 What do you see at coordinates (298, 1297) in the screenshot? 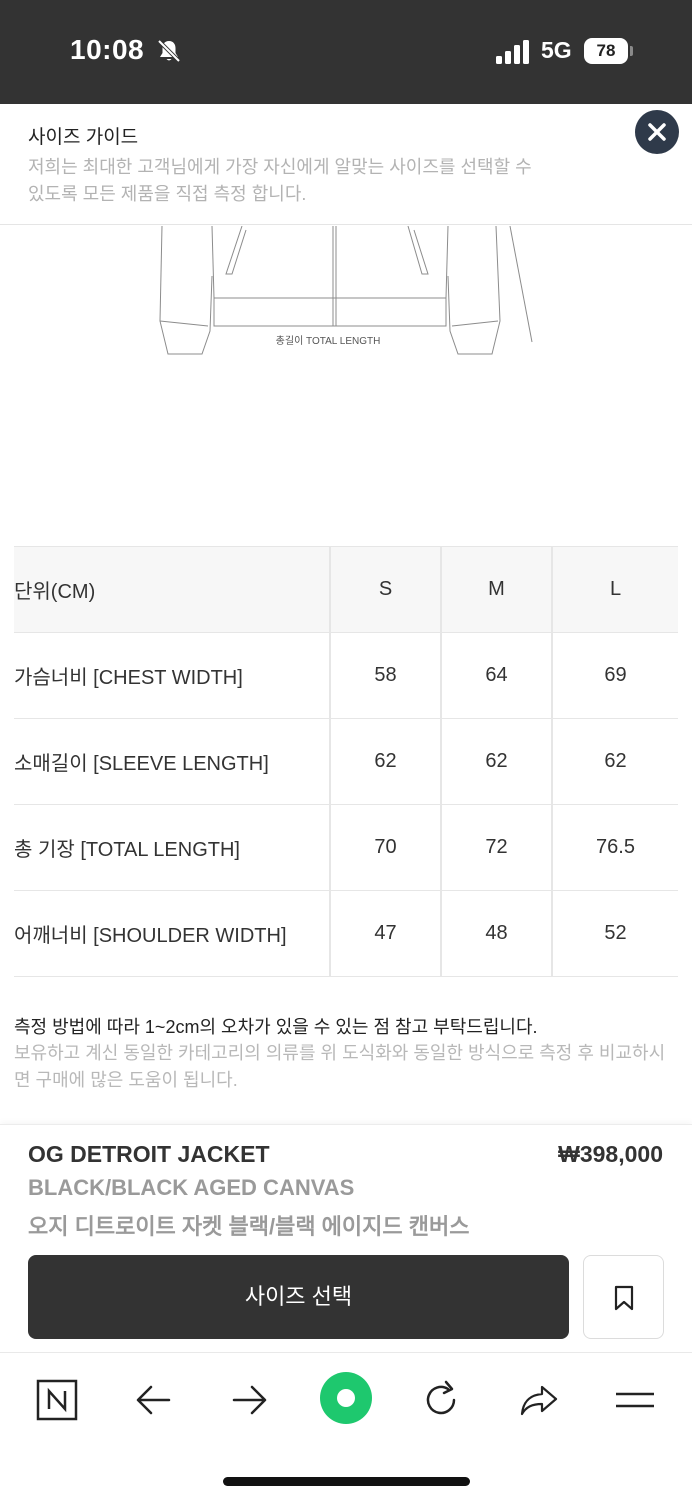
I see `size-select-button: 사이즈 선택` at bounding box center [298, 1297].